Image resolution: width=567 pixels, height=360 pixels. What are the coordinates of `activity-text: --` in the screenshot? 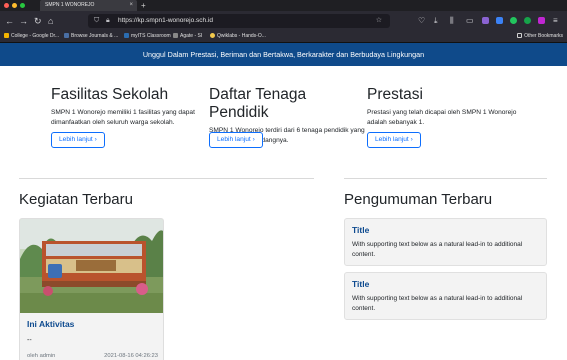 It's located at (29, 340).